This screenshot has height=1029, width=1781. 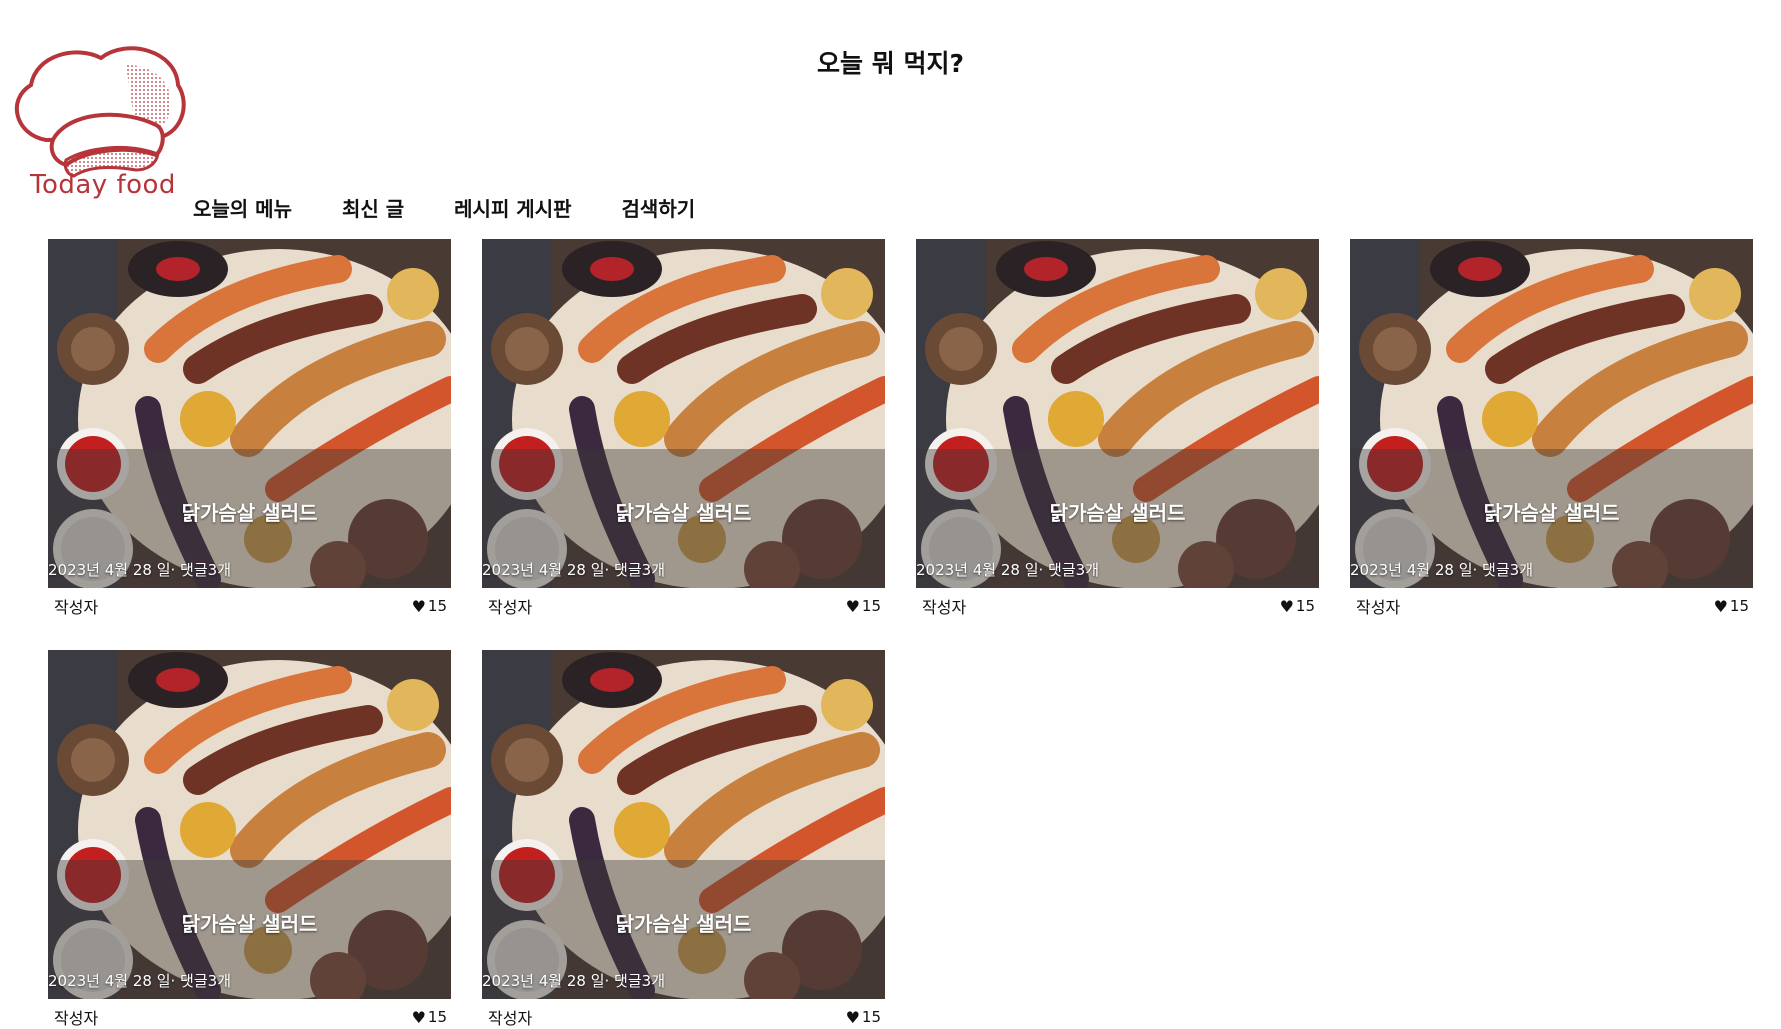 What do you see at coordinates (659, 207) in the screenshot?
I see `nav-item-search: 검색하기` at bounding box center [659, 207].